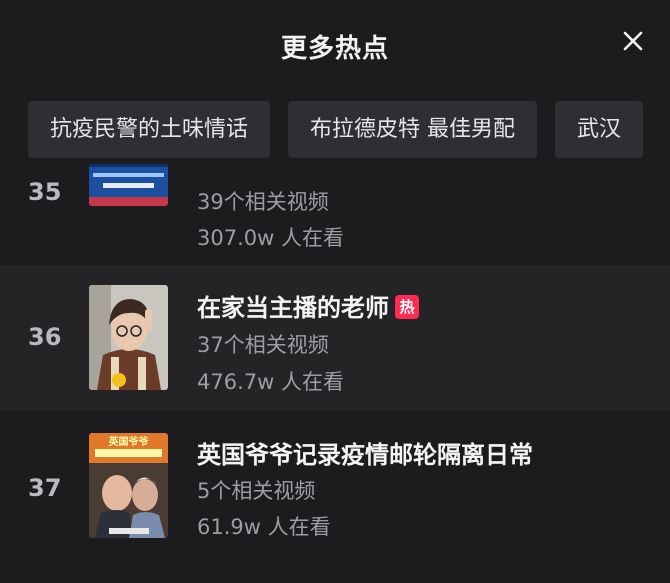 The height and width of the screenshot is (583, 670). What do you see at coordinates (256, 491) in the screenshot?
I see `related-videos-count: 5个相关视频` at bounding box center [256, 491].